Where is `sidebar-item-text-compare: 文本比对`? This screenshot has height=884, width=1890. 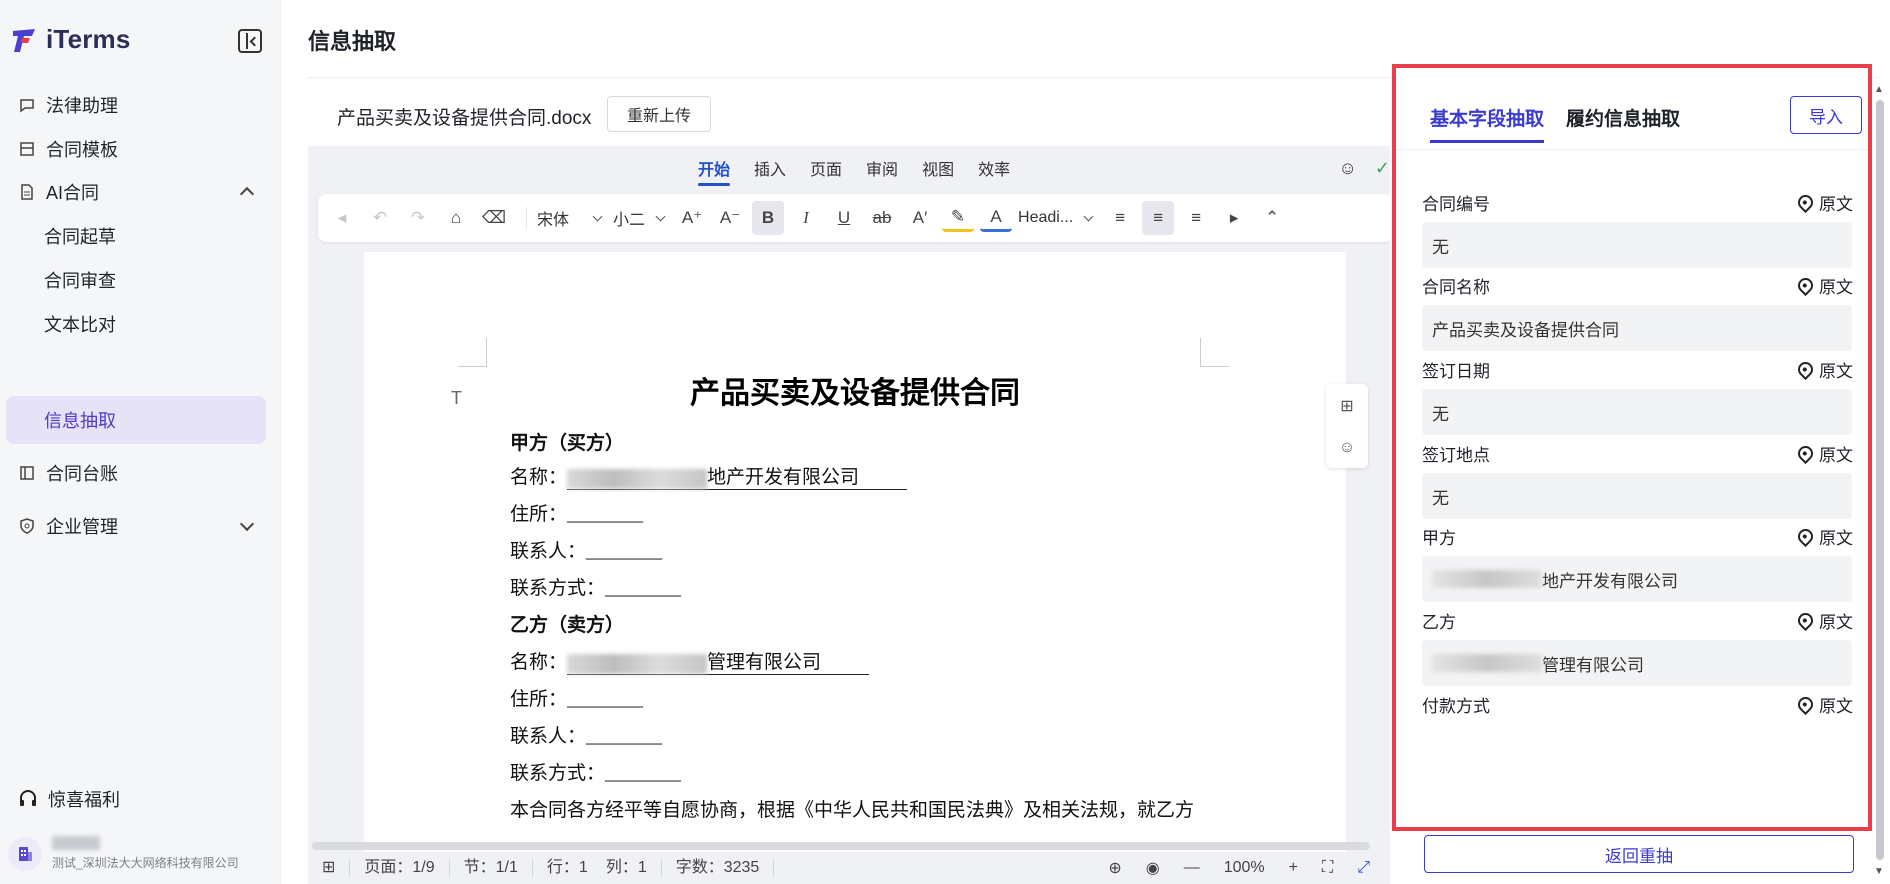
sidebar-item-text-compare: 文本比对 is located at coordinates (136, 324).